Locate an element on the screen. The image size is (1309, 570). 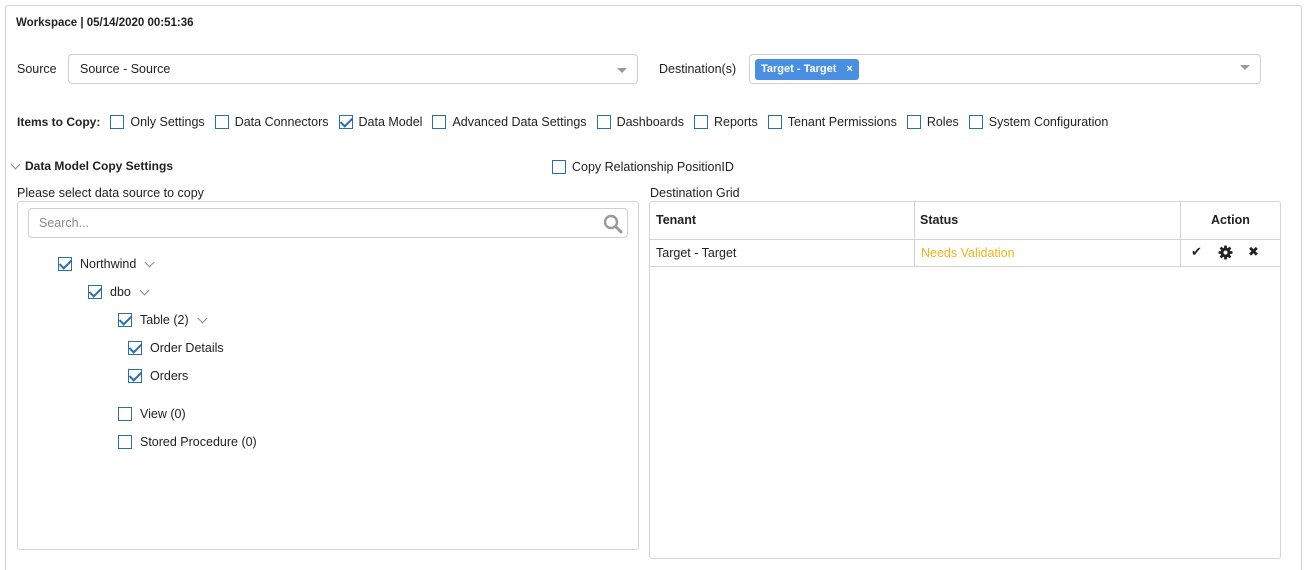
tree-node-label: Northwind is located at coordinates (108, 264).